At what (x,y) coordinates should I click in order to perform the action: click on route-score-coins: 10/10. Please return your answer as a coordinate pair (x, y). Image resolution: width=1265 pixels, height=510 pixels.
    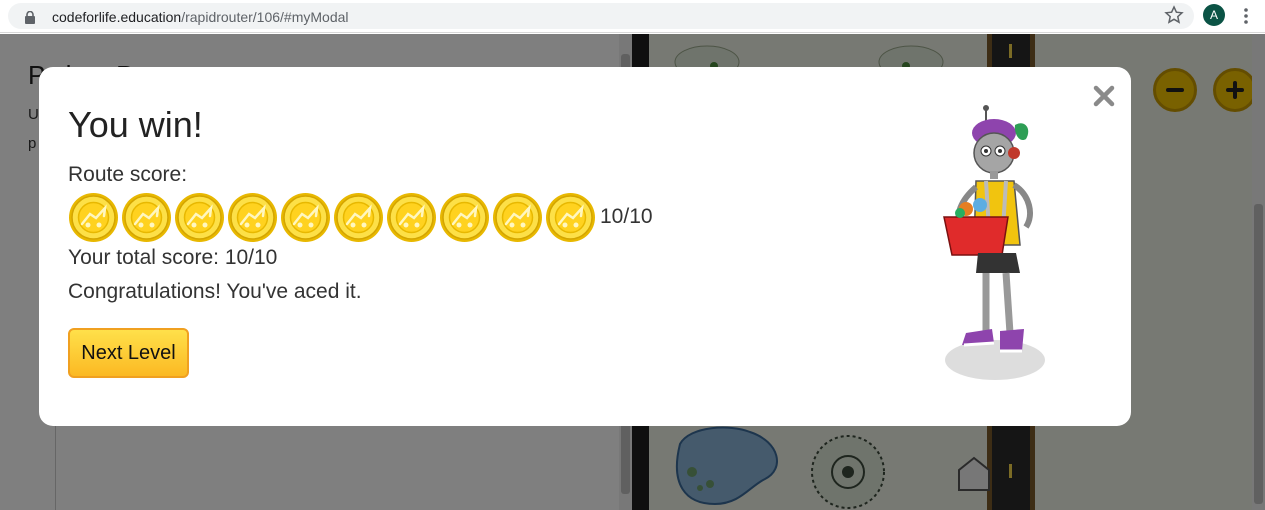
    Looking at the image, I should click on (360, 217).